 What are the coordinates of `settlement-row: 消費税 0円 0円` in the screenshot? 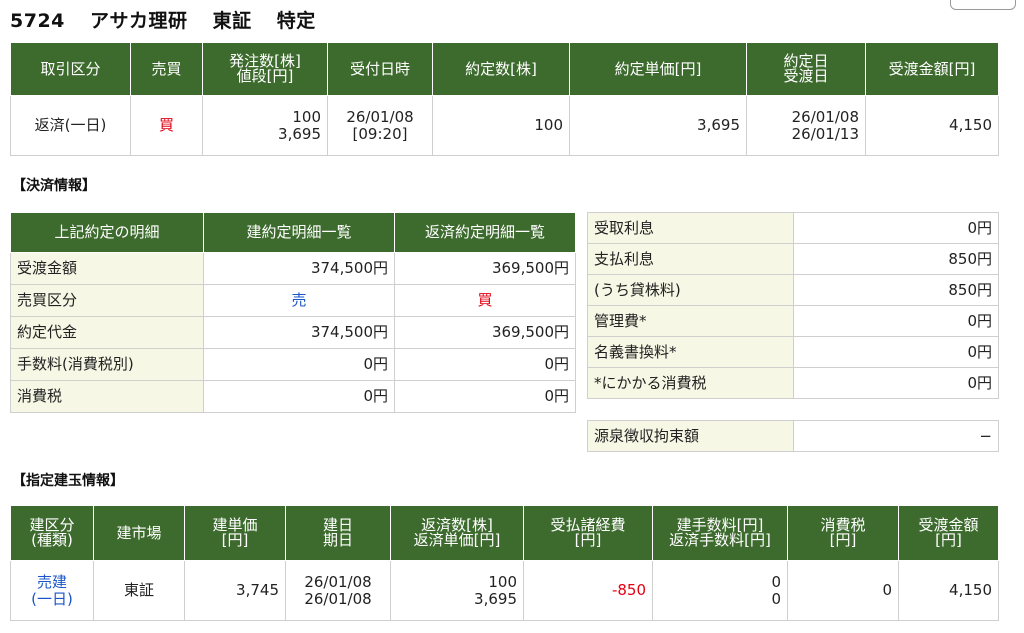 It's located at (293, 396).